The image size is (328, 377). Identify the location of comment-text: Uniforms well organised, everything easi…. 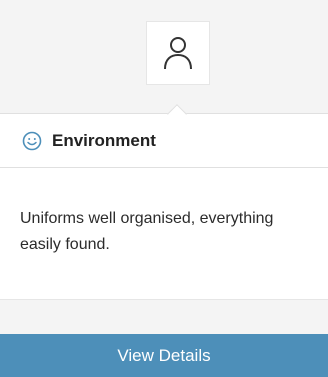
(147, 231).